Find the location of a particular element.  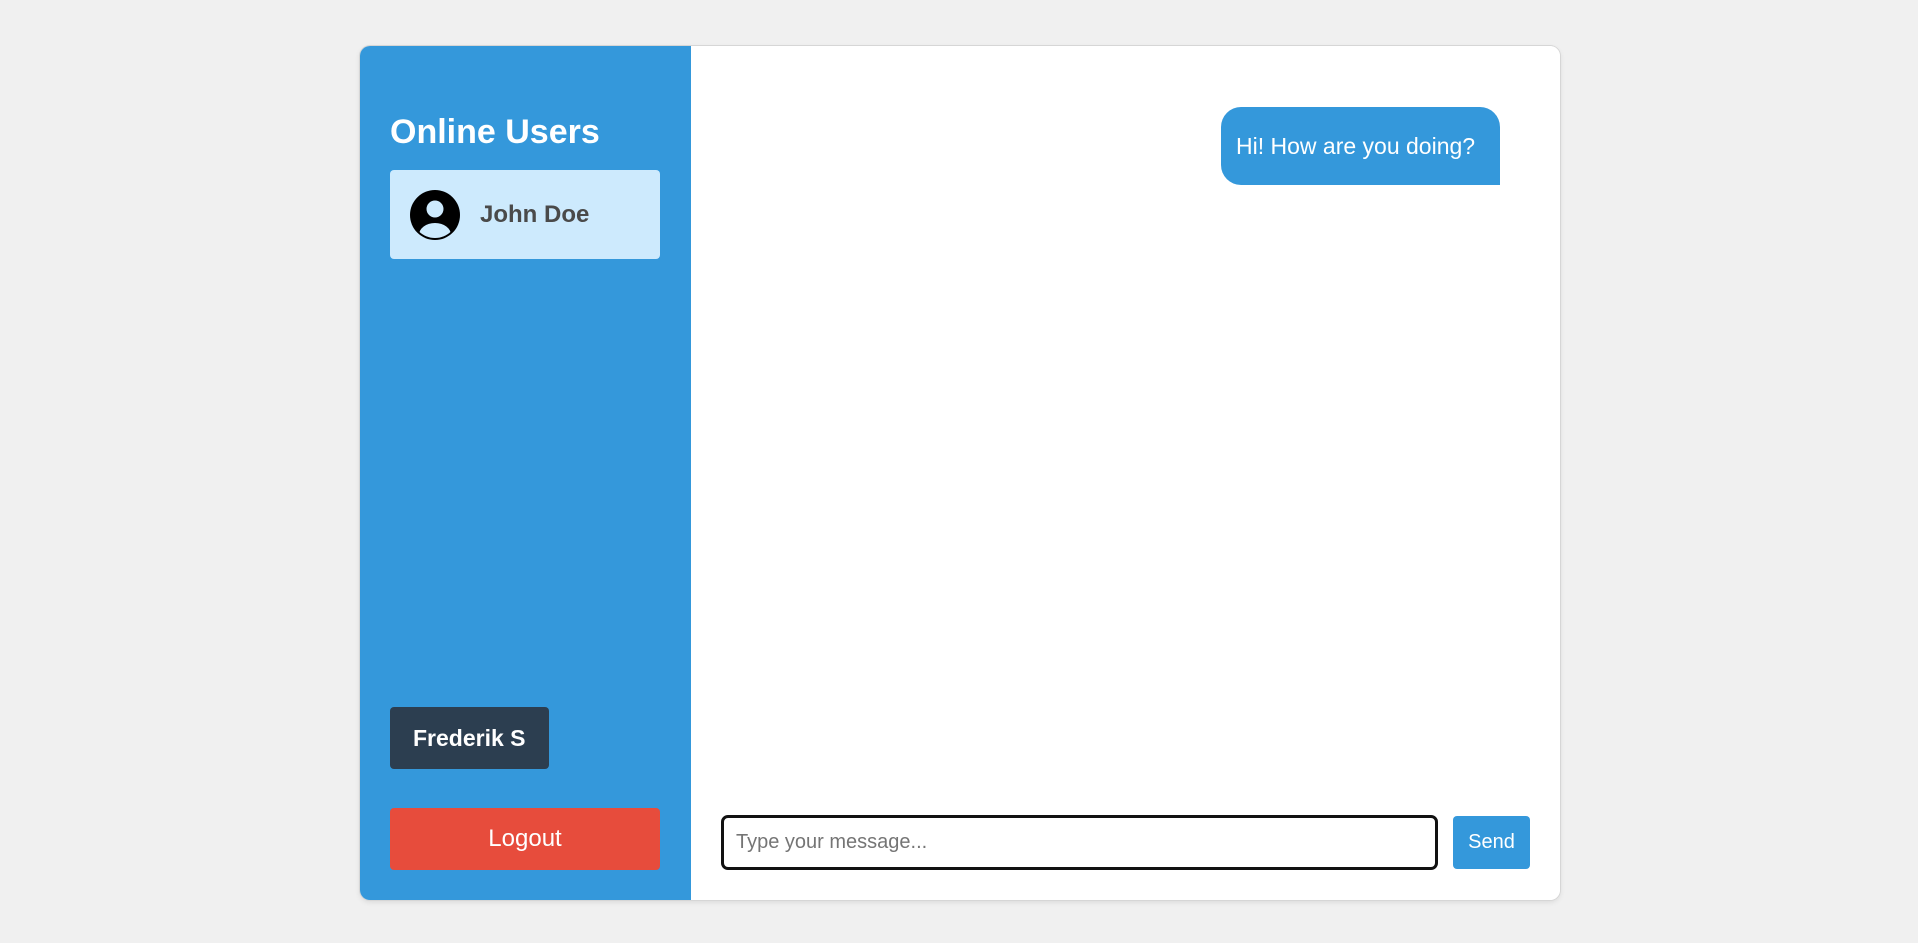

sidebar-title: Online Users is located at coordinates (495, 132).